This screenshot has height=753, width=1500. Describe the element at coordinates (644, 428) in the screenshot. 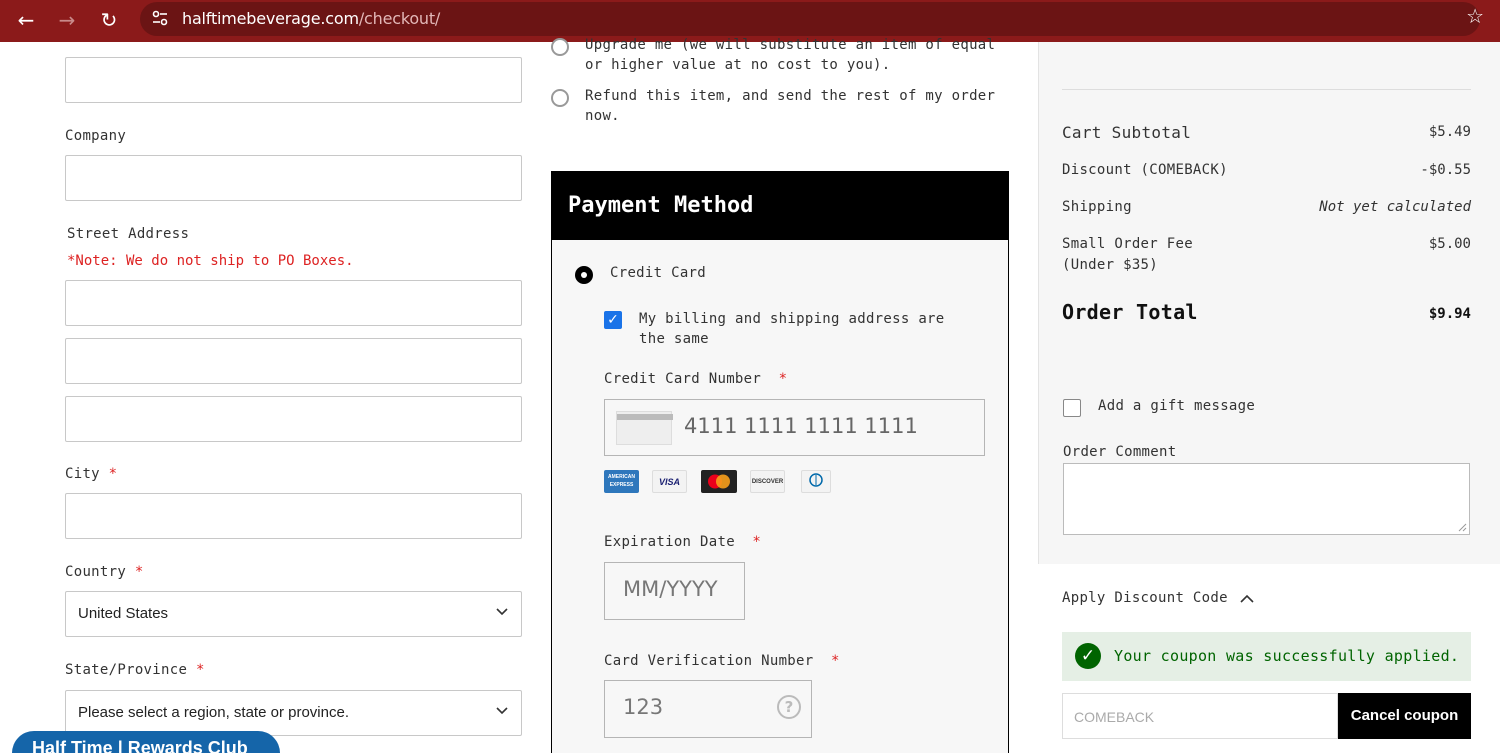

I see `credit-card-icon` at that location.